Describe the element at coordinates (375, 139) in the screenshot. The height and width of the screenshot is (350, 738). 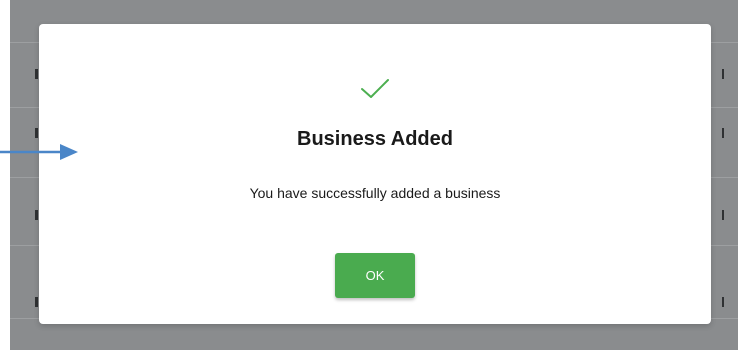
I see `dialog-title: Business Added` at that location.